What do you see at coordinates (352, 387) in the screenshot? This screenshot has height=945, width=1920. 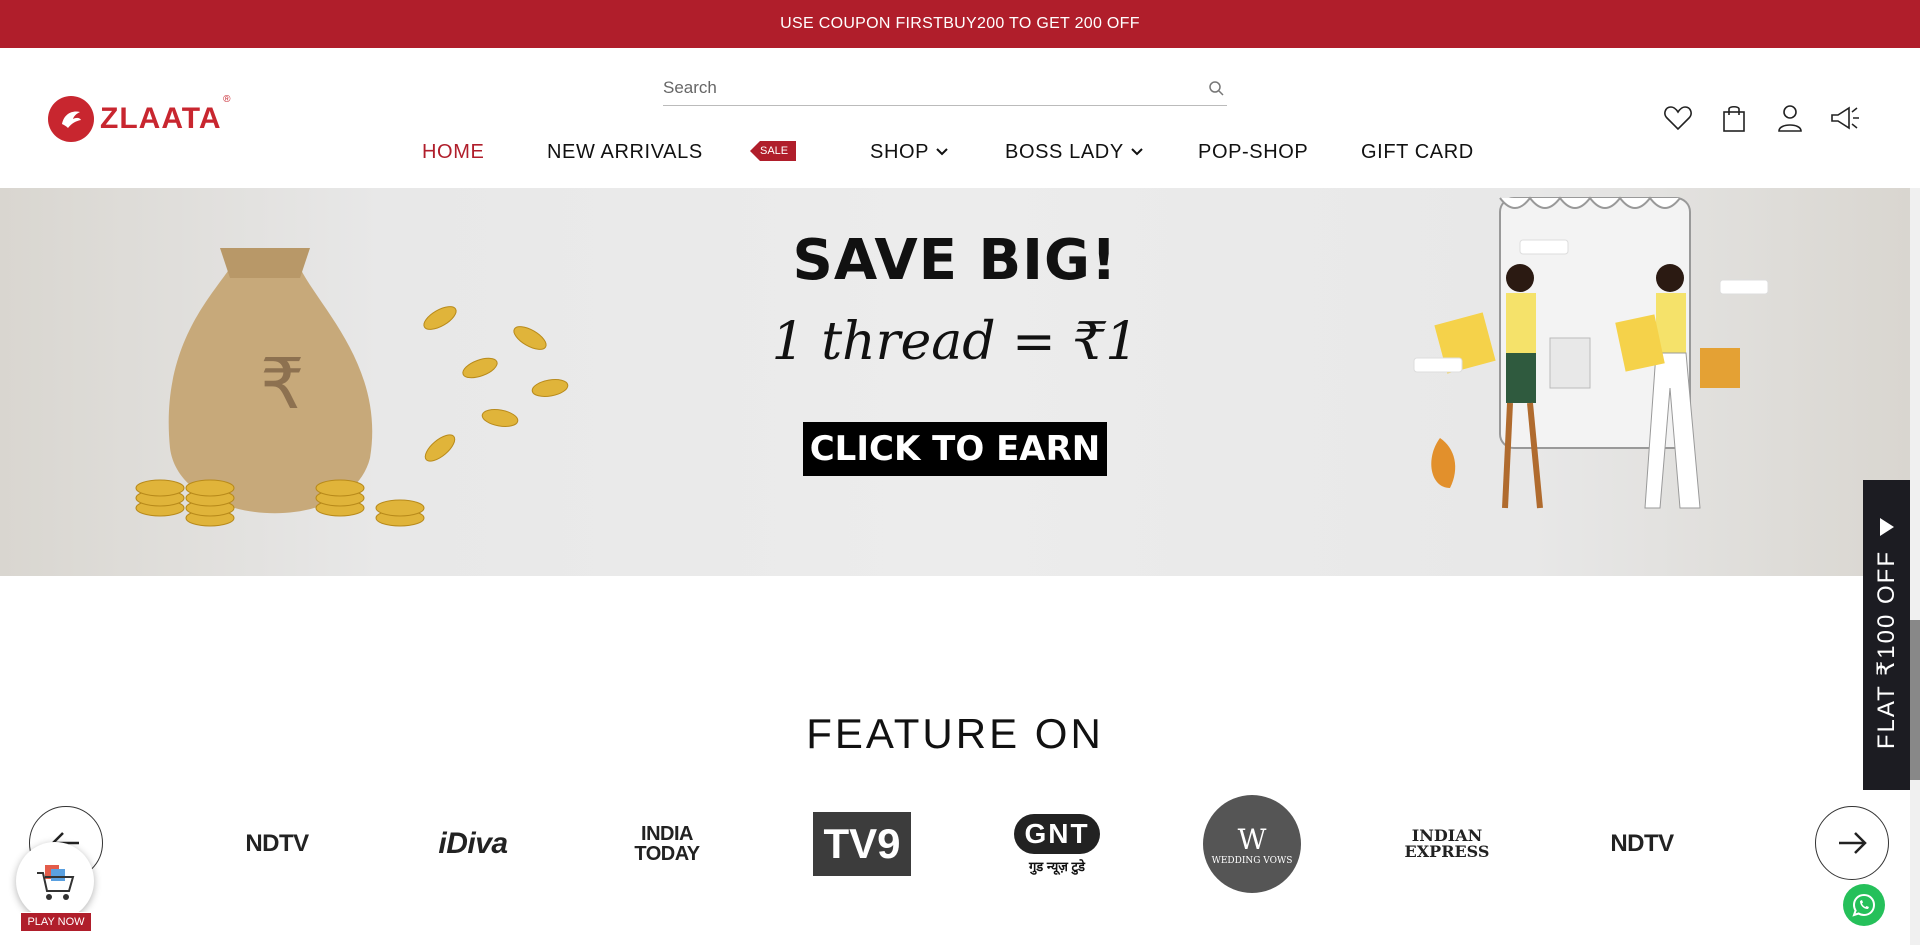 I see `money-bag-illustration: ₹` at bounding box center [352, 387].